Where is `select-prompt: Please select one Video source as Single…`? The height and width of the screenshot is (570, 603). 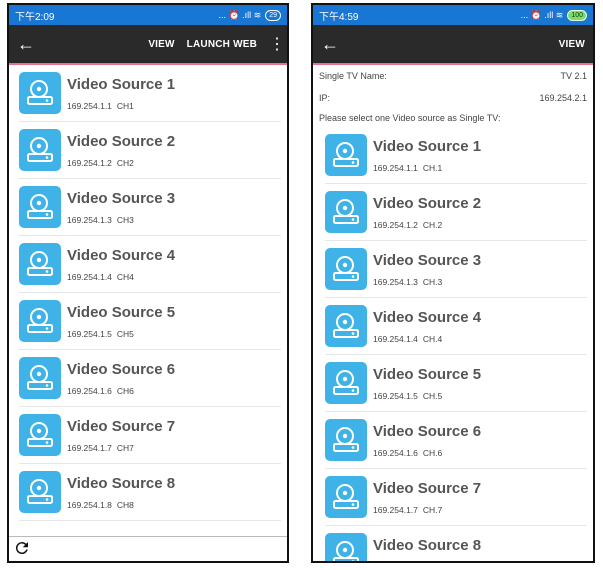 select-prompt: Please select one Video source as Single… is located at coordinates (410, 118).